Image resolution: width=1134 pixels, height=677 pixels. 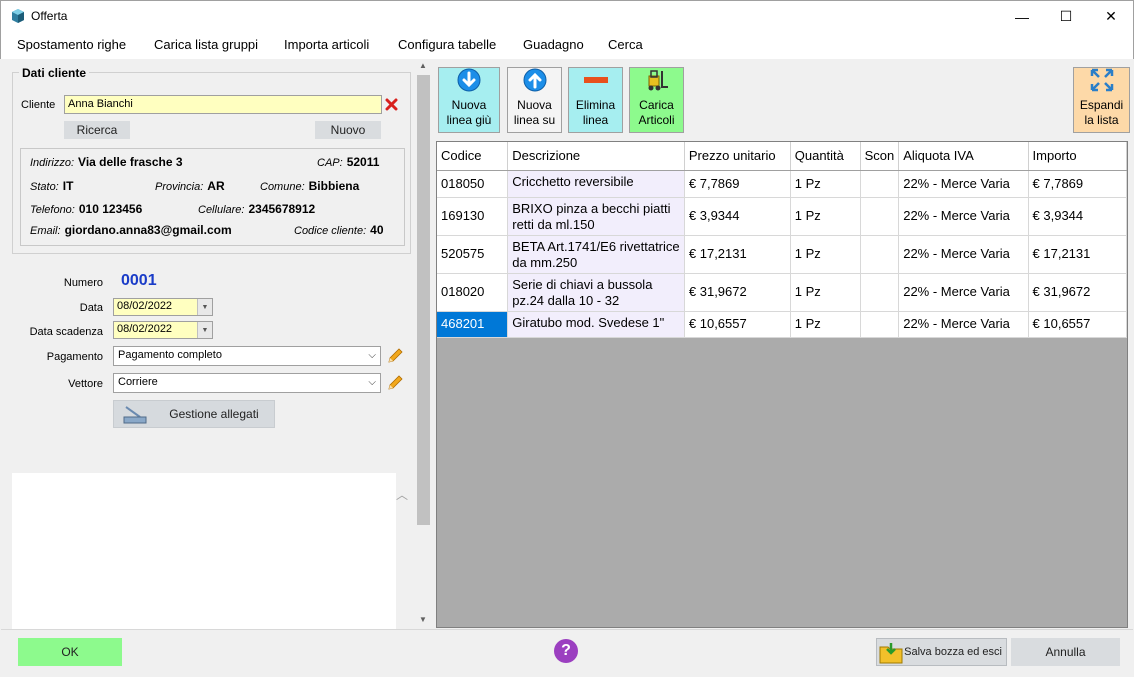 I want to click on ricerca-button: Ricerca, so click(x=97, y=130).